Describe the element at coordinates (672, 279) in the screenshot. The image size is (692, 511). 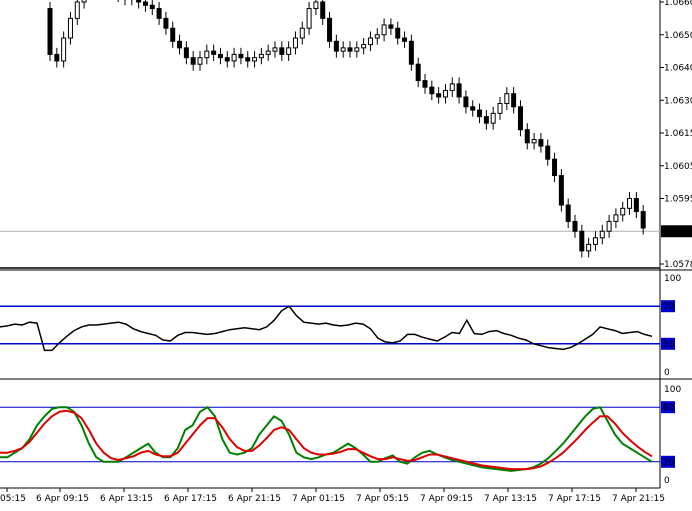
I see `rsi-axis-label: 100` at that location.